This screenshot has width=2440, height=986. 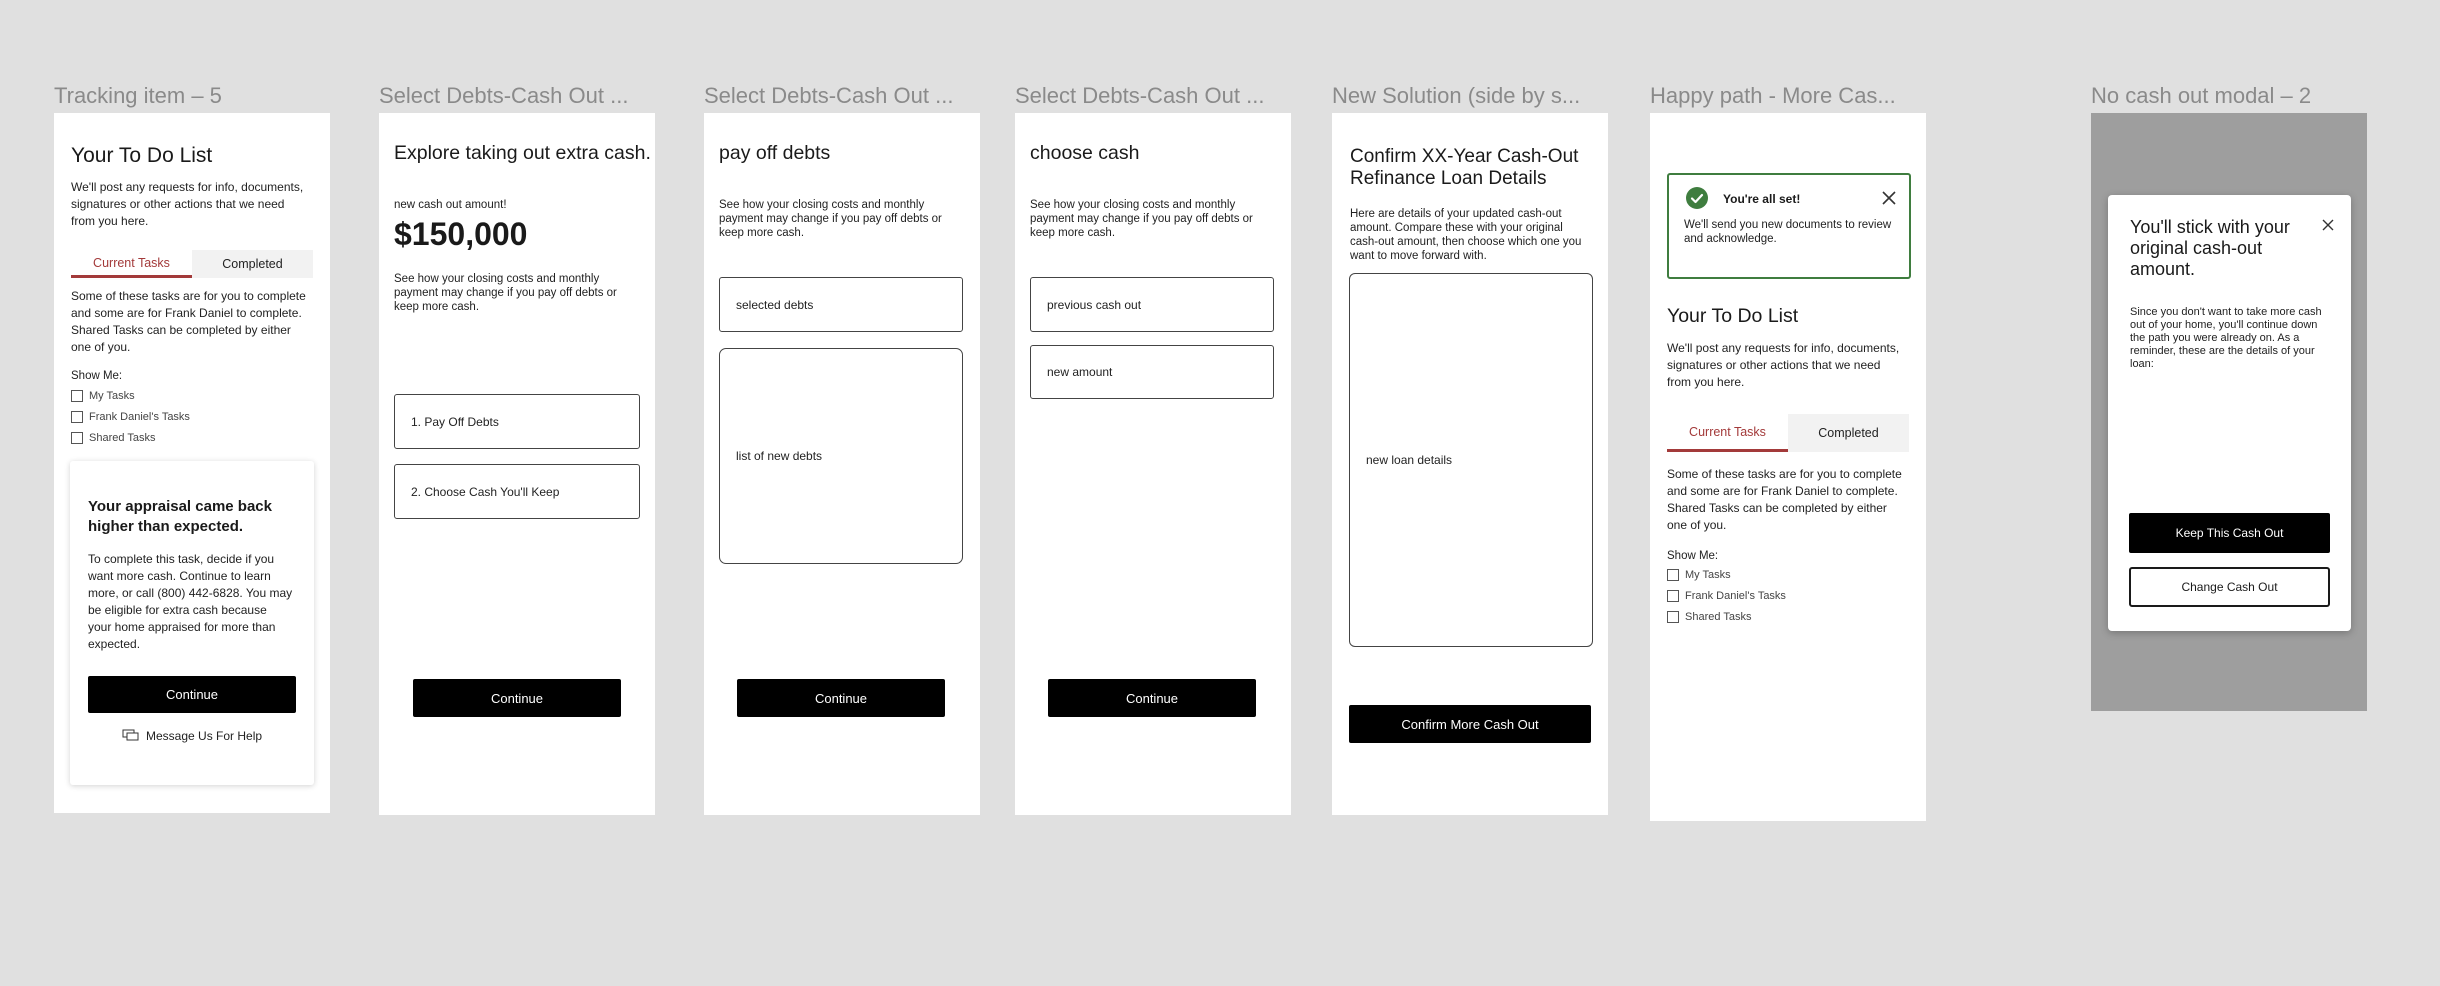 I want to click on amount-label: new cash out amount!, so click(x=450, y=205).